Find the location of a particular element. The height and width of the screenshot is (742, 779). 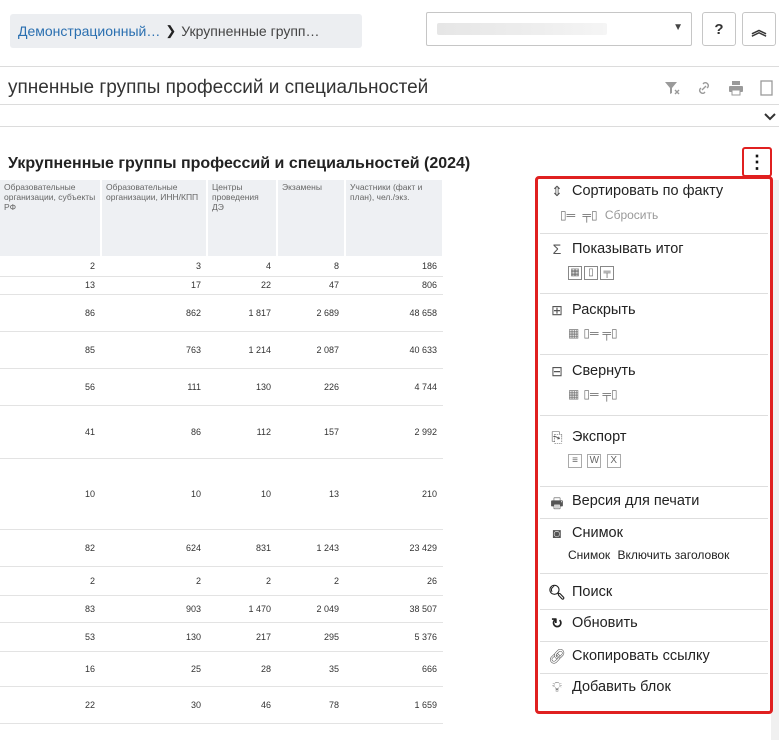

snapshot-link: Снимок is located at coordinates (589, 555).